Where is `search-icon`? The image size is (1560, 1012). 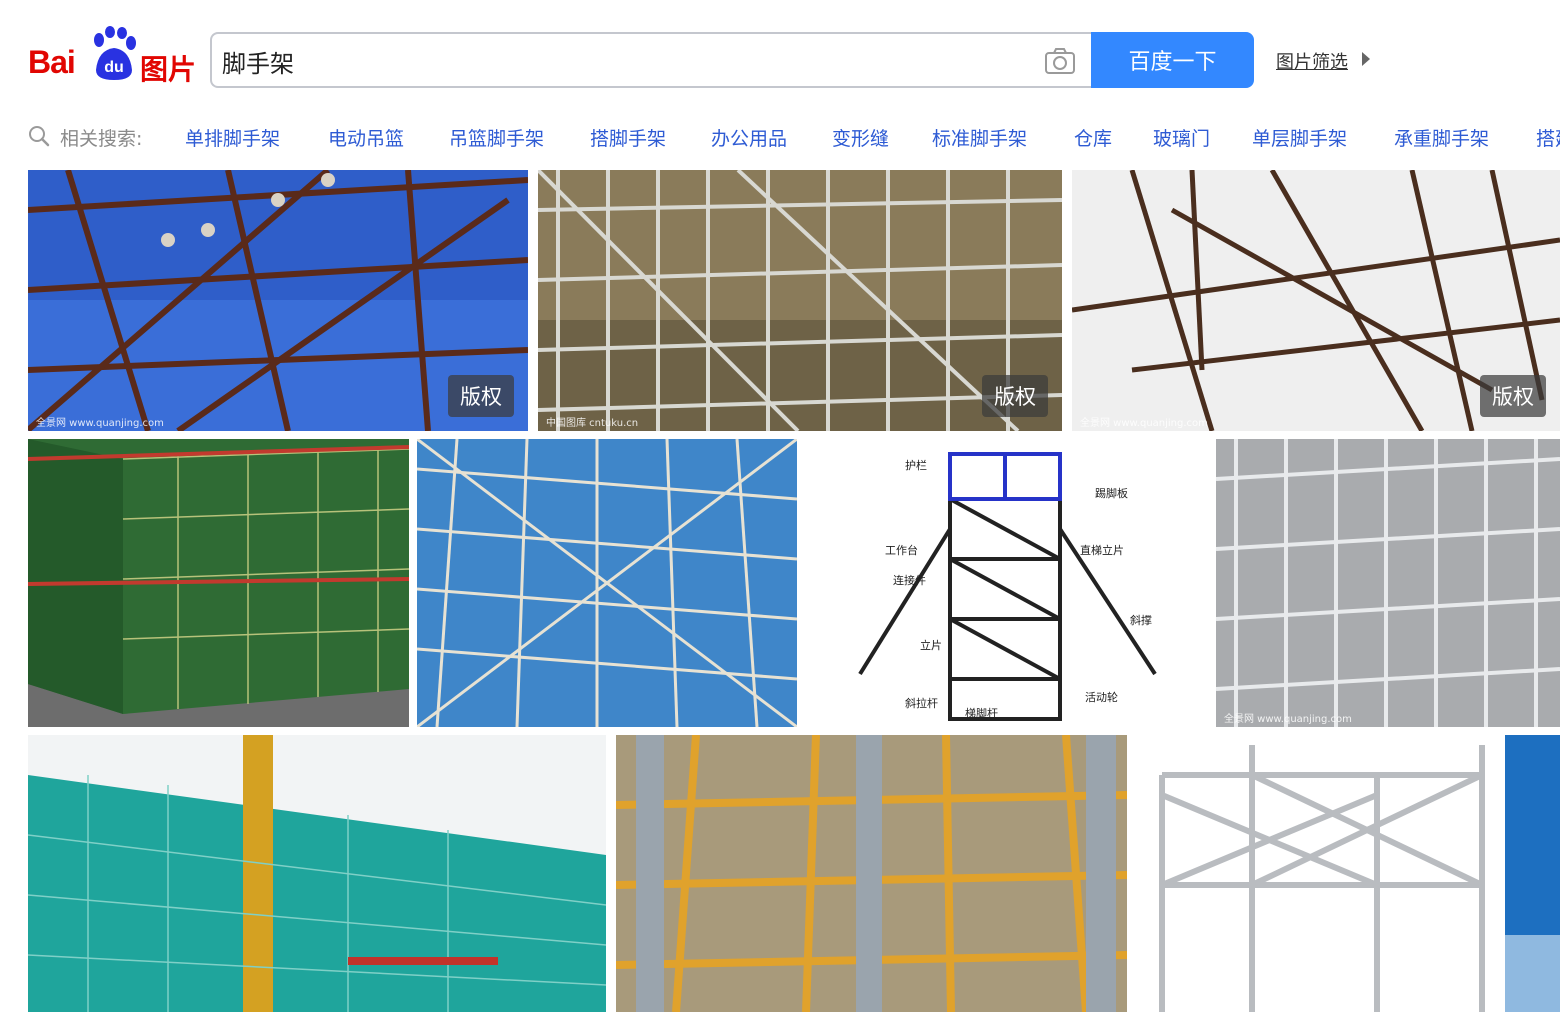
search-icon is located at coordinates (39, 136).